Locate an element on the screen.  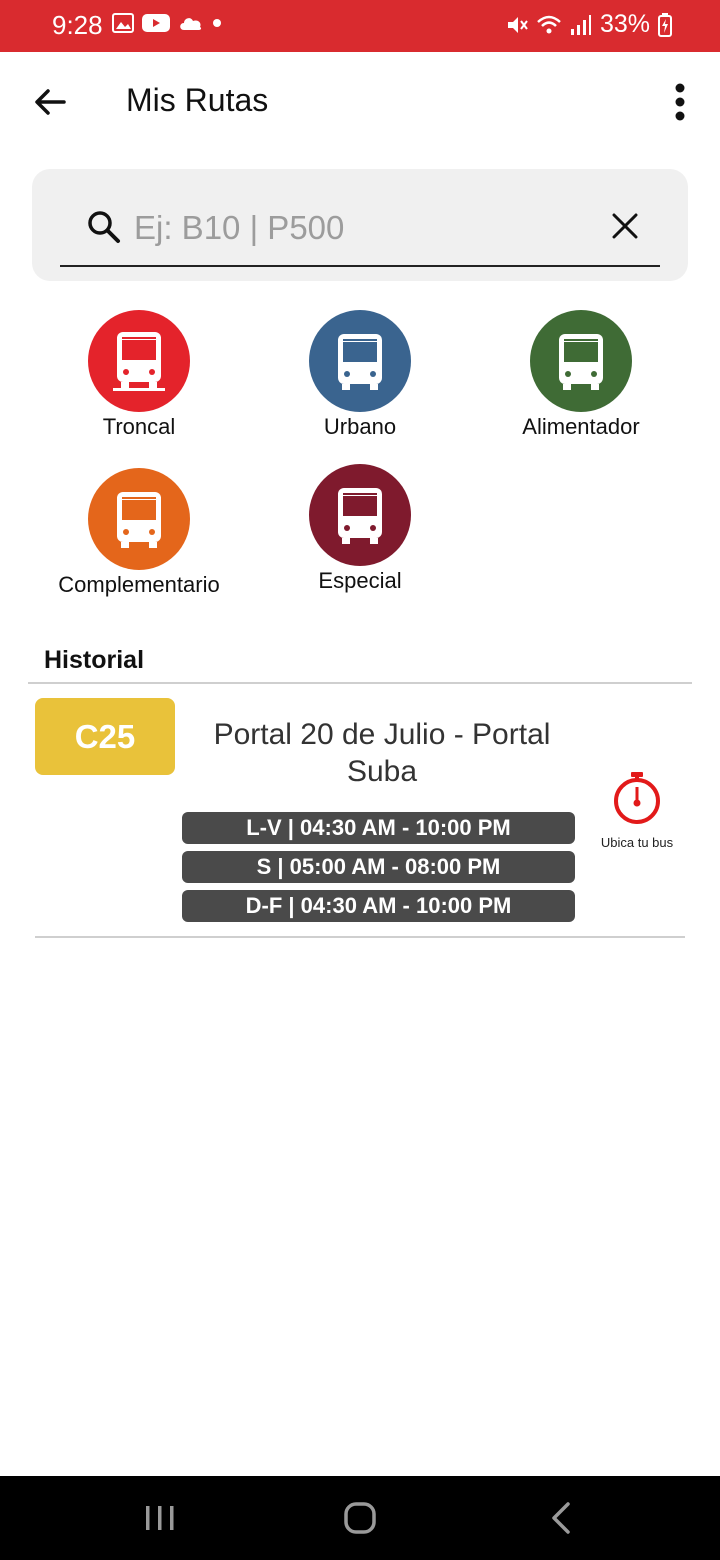
category-label: Urbano is located at coordinates (360, 426).